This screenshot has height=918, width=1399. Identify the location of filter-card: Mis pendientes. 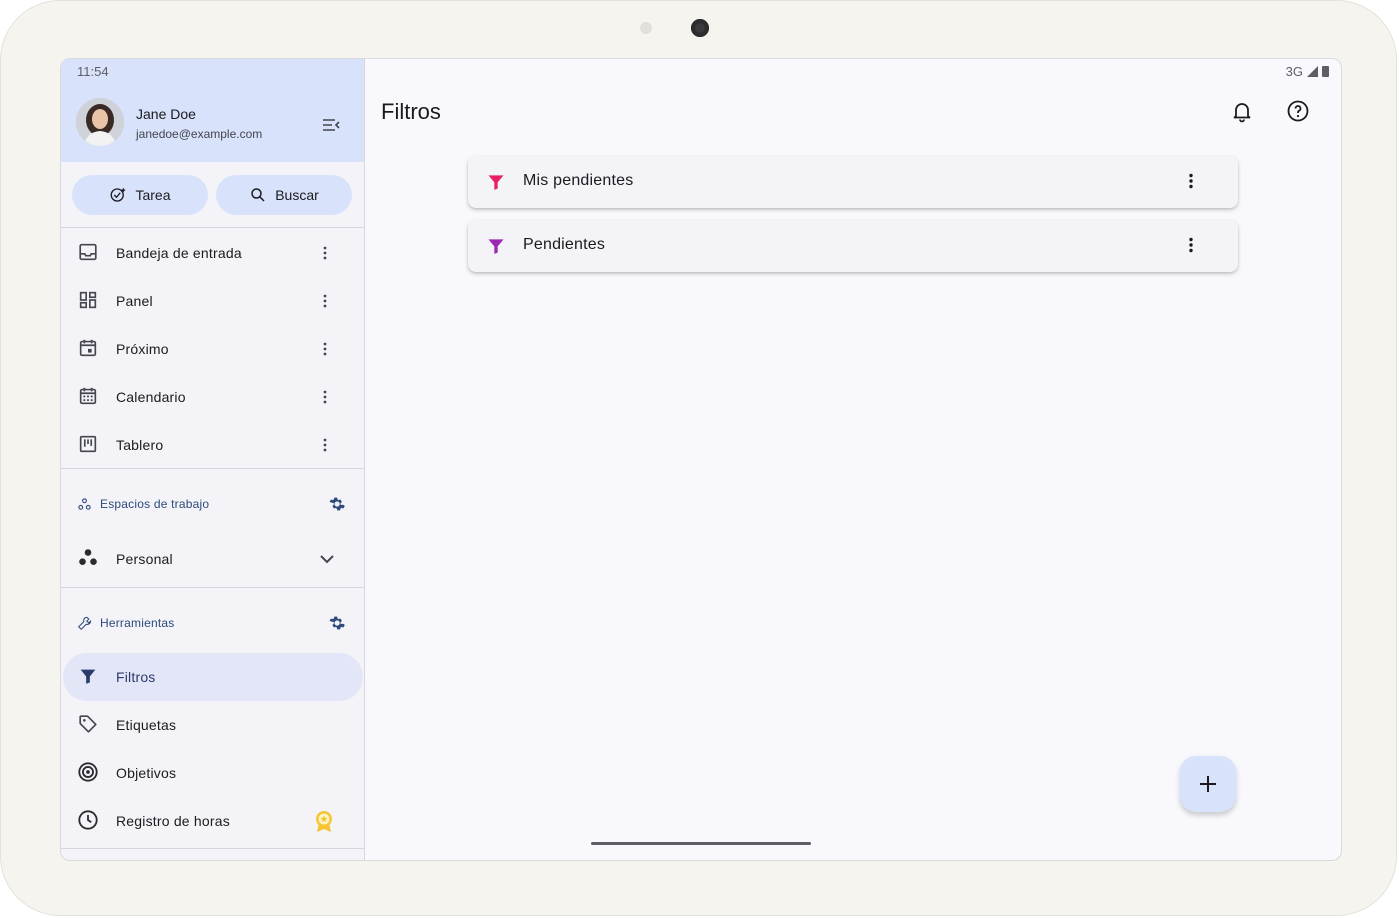
(853, 182).